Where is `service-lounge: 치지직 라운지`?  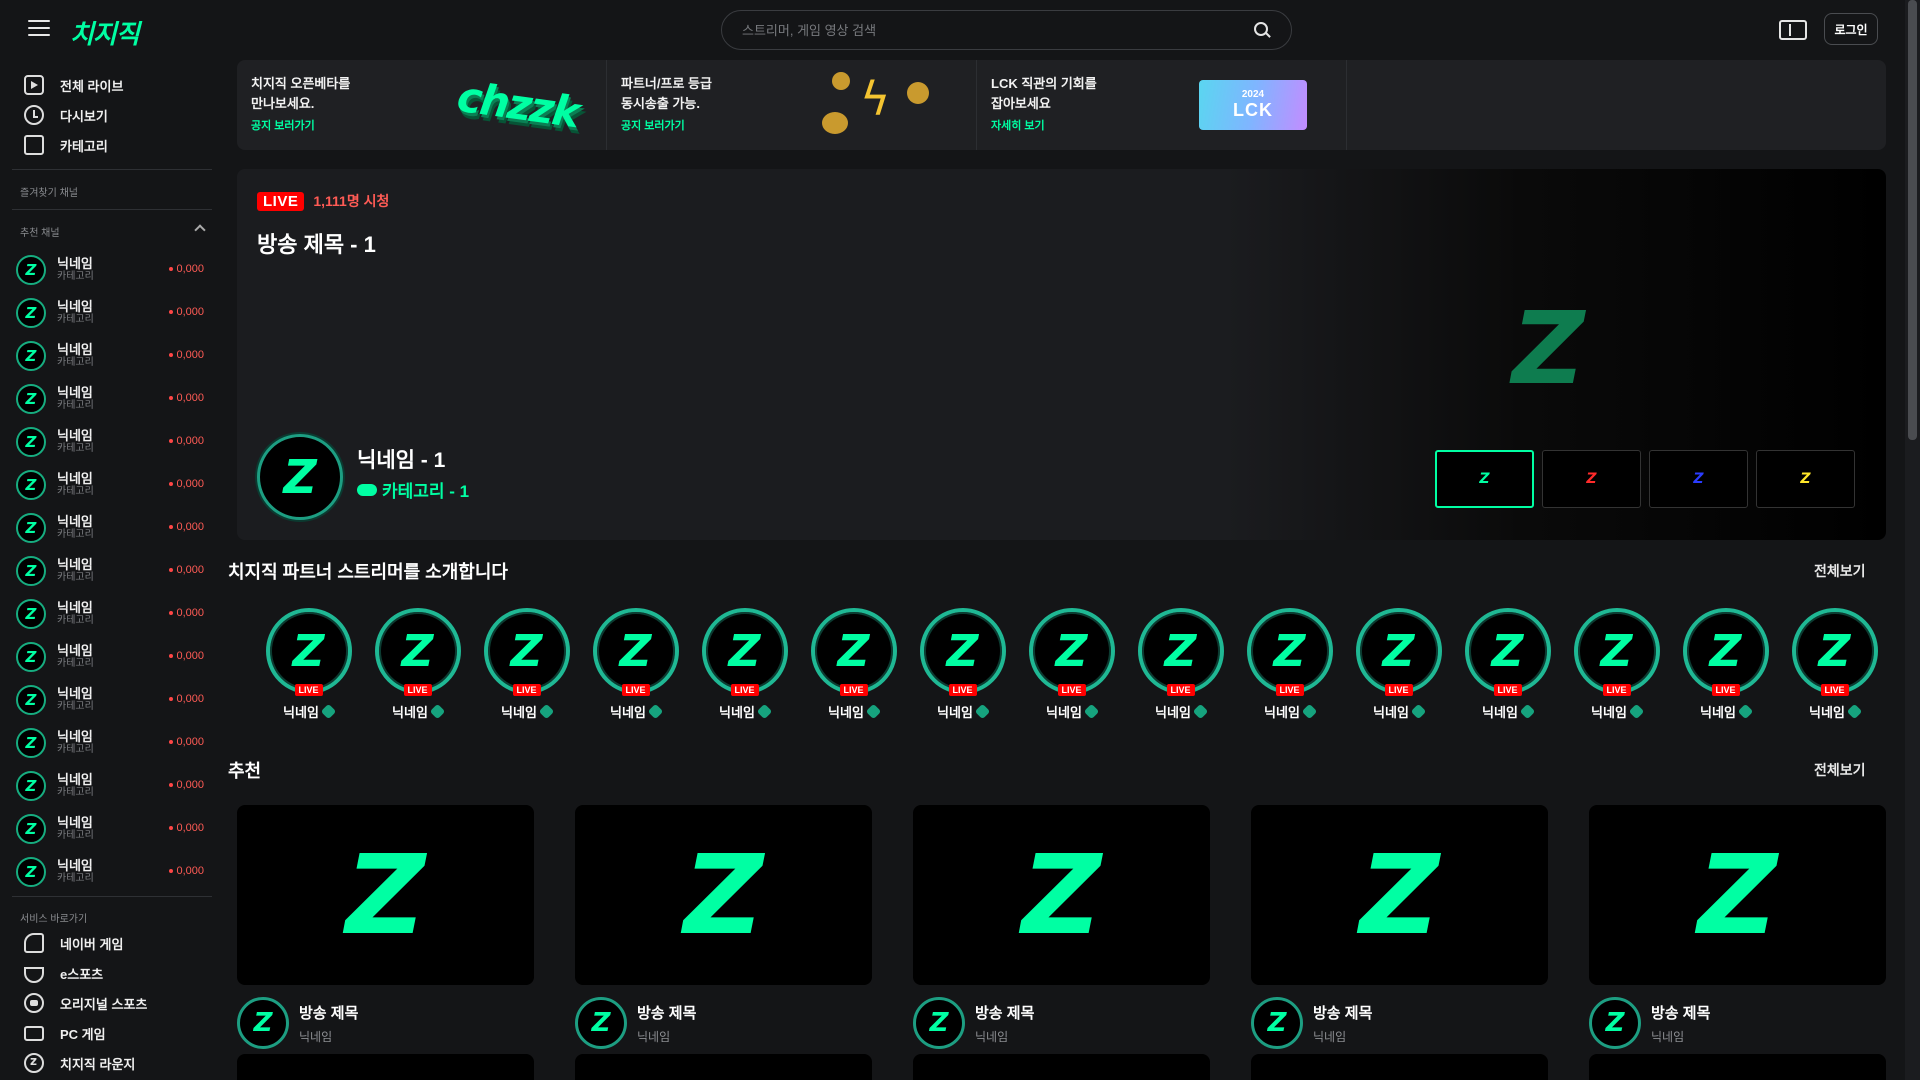
service-lounge: 치지직 라운지 is located at coordinates (79, 1063).